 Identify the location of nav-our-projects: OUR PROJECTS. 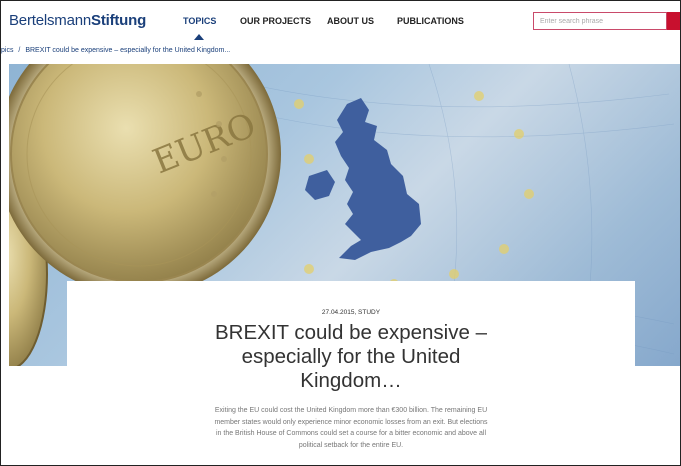
(275, 21).